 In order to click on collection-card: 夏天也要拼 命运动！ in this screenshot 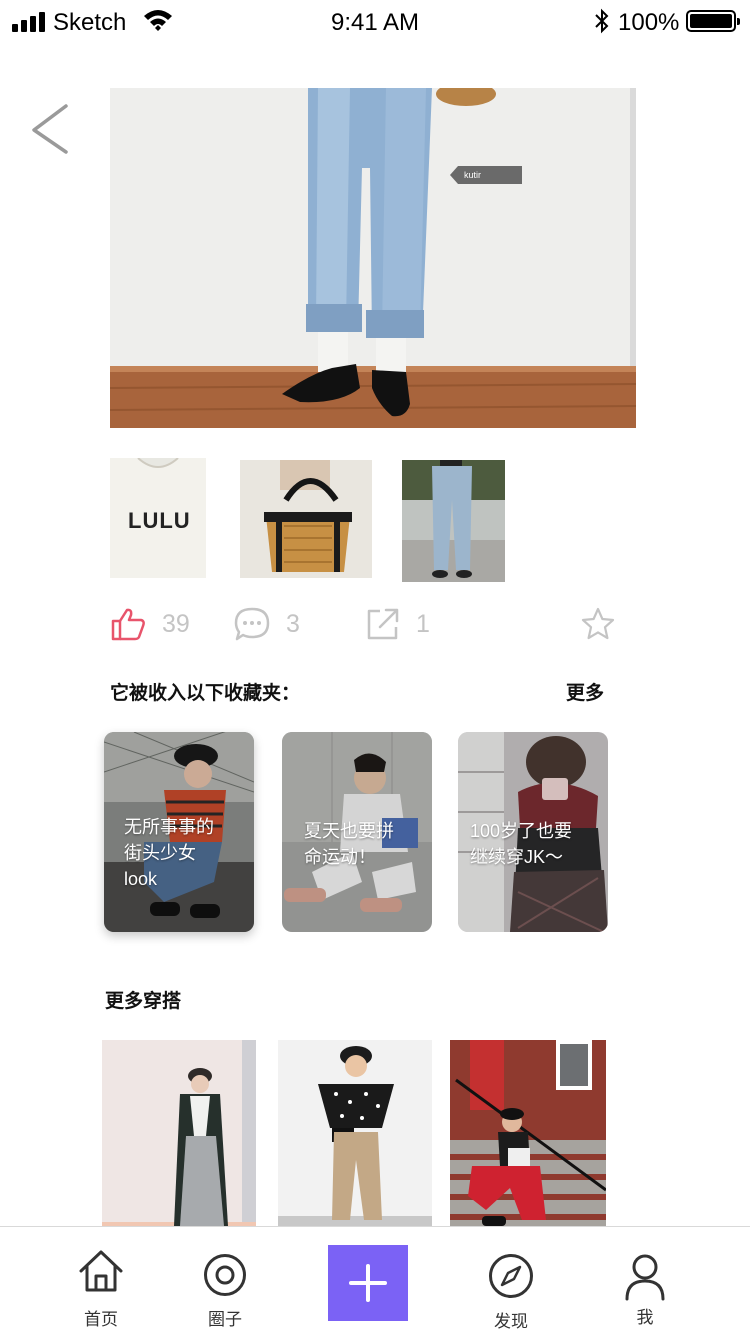, I will do `click(357, 832)`.